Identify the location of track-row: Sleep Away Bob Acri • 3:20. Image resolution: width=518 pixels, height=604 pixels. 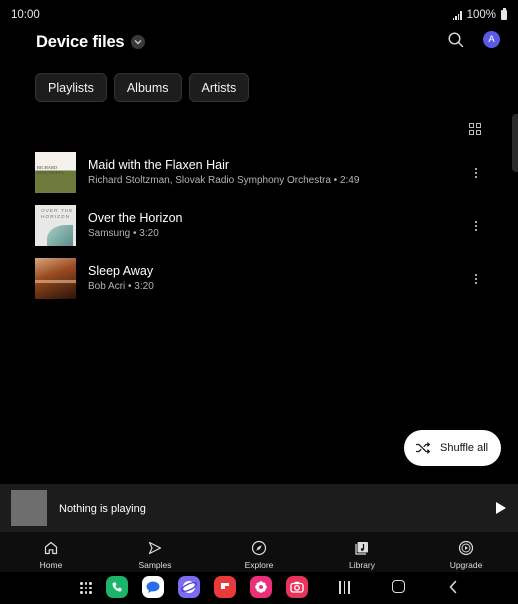
(265, 284).